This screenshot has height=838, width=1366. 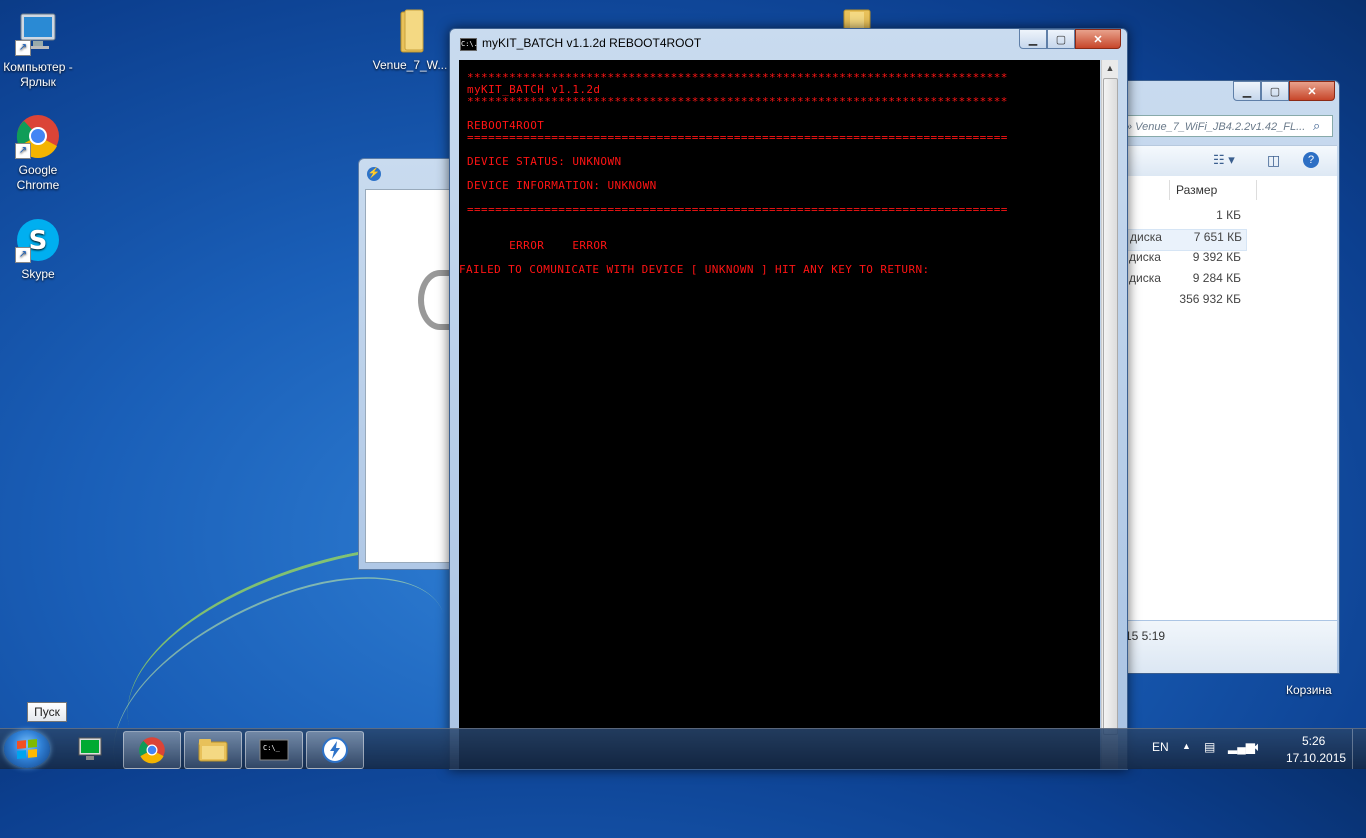 I want to click on clock-time: 5:26, so click(x=1313, y=741).